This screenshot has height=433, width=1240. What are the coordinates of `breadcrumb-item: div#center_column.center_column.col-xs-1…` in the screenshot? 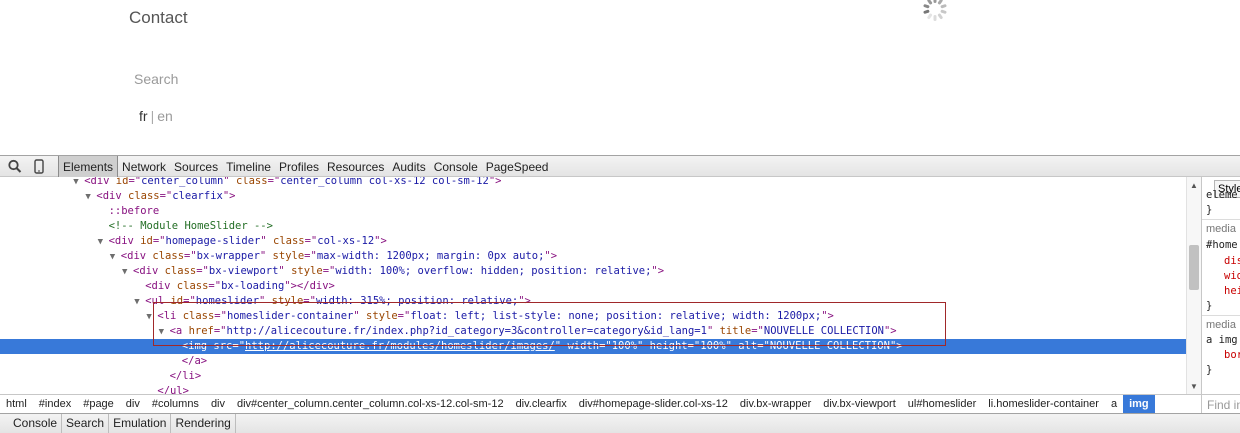 It's located at (370, 404).